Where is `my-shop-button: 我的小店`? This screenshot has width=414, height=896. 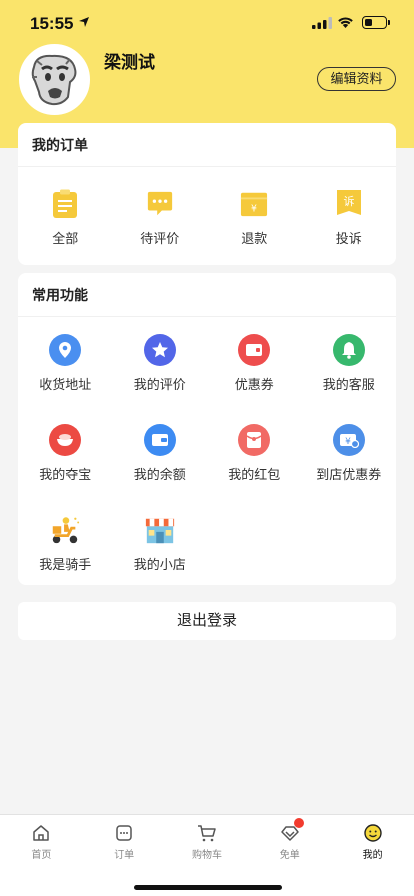 my-shop-button: 我的小店 is located at coordinates (160, 542).